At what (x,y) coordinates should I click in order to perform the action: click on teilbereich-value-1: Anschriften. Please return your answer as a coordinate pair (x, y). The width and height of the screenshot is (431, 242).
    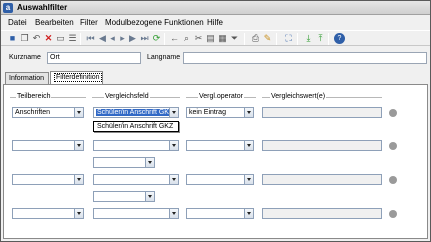
    Looking at the image, I should click on (33, 112).